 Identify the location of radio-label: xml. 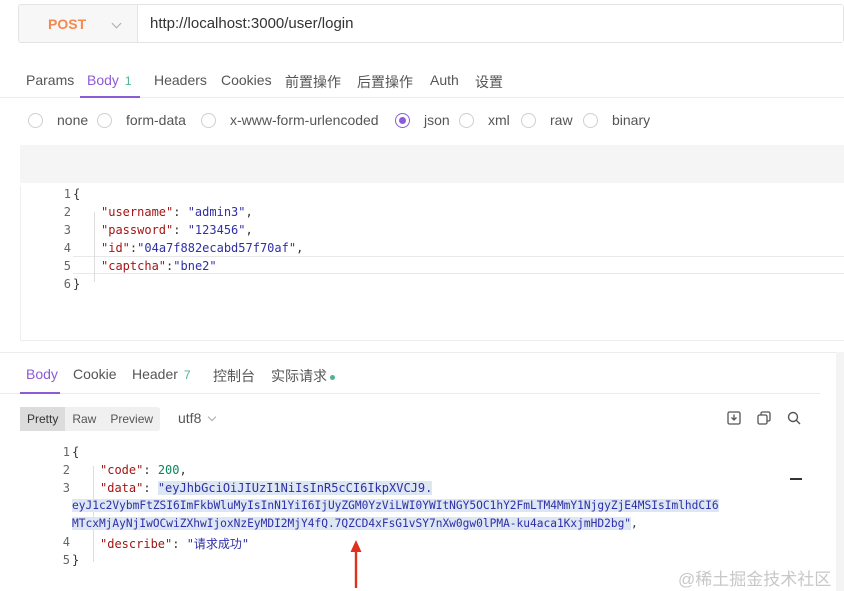
(499, 120).